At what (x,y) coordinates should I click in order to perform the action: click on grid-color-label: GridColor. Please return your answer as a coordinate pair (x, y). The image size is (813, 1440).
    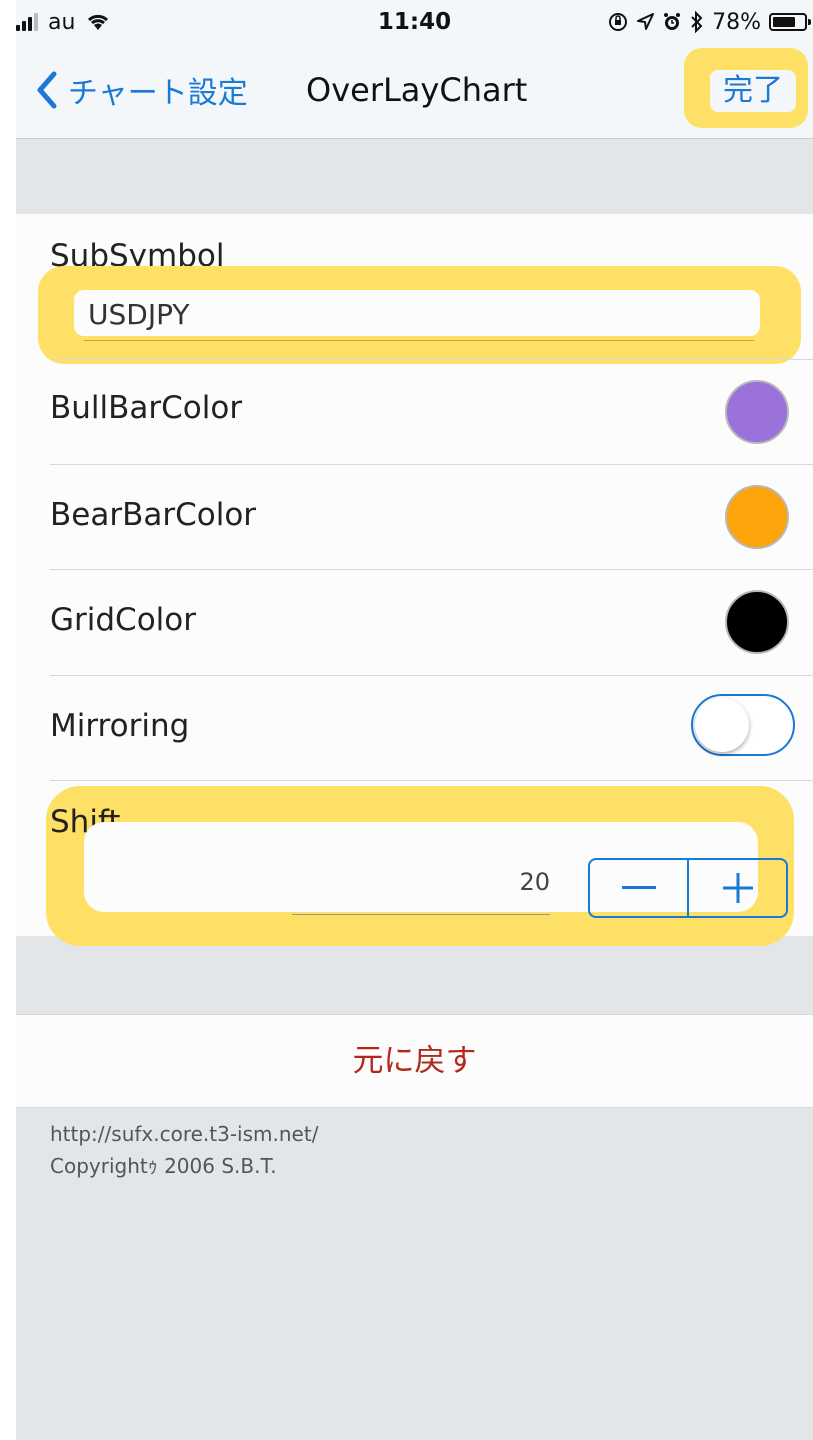
    Looking at the image, I should click on (123, 620).